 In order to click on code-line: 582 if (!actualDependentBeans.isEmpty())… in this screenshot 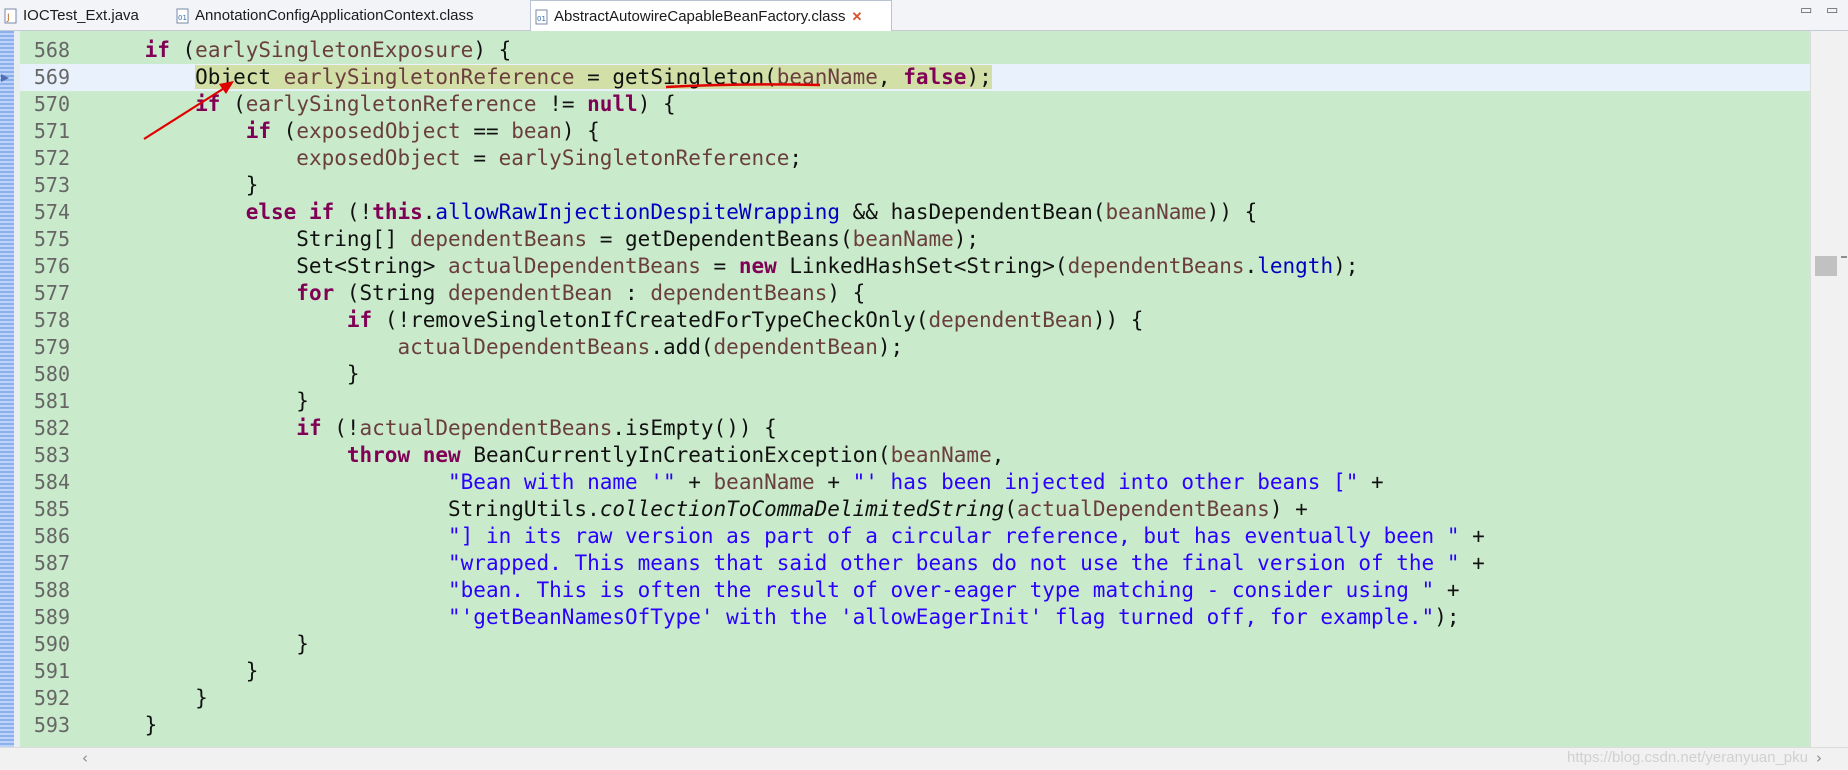, I will do `click(915, 428)`.